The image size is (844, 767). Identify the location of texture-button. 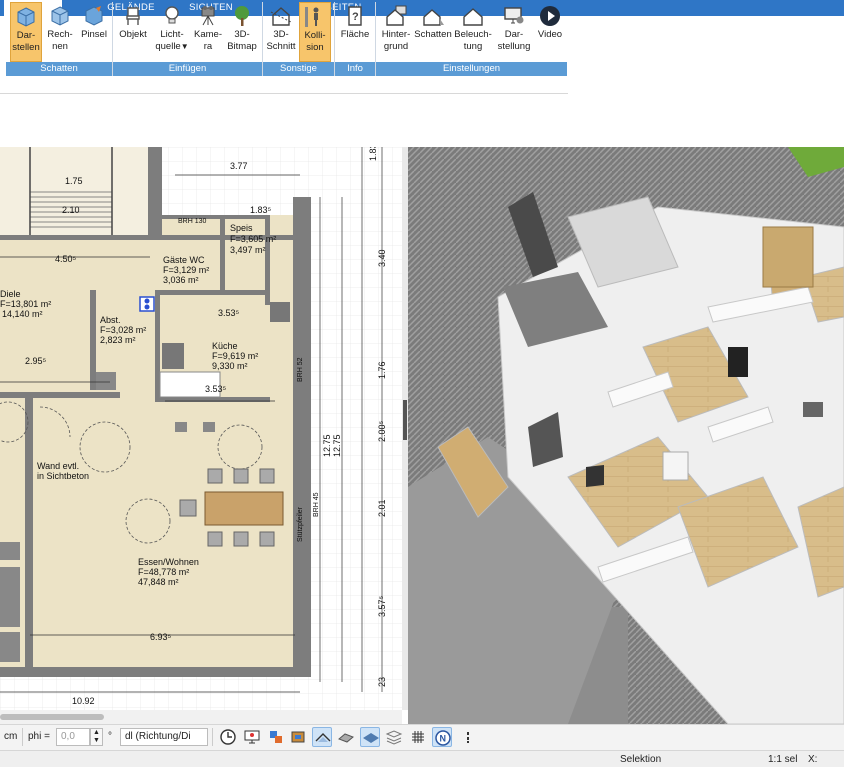
(346, 737).